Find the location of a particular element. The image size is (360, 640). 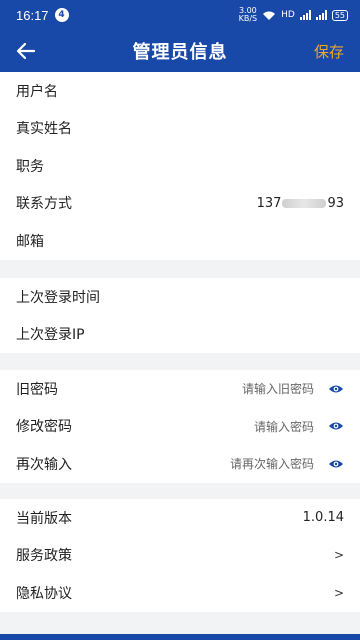

version-row: 当前版本 1.0.14 is located at coordinates (180, 518).